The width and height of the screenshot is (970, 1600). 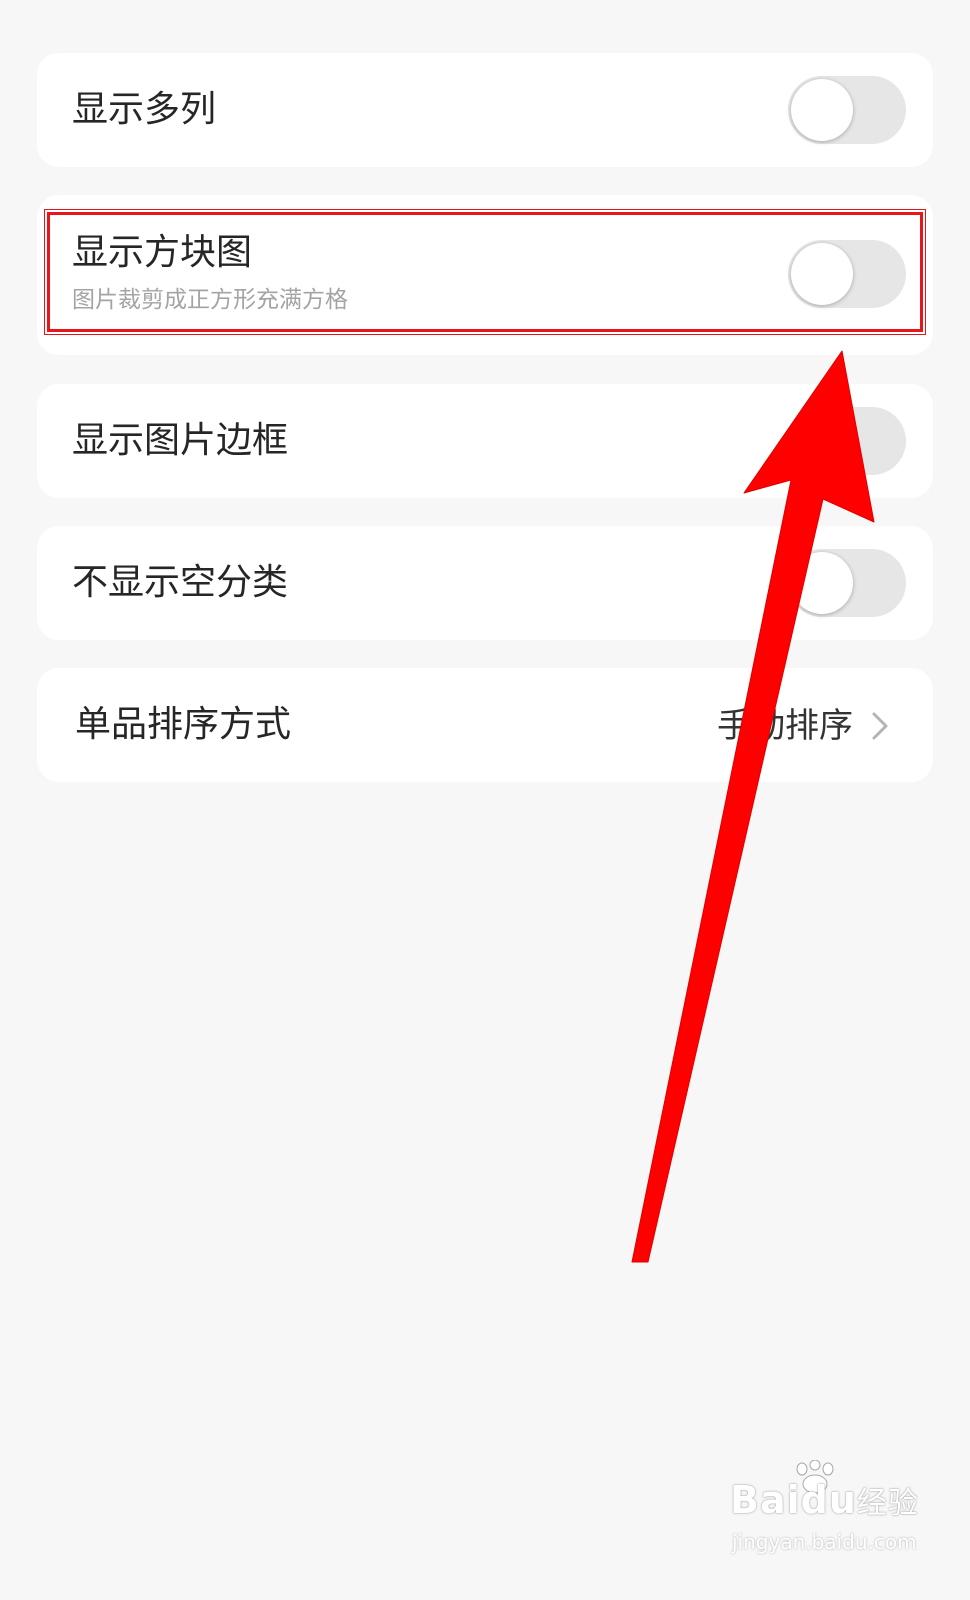 I want to click on setting-row-image-border: 显示图片边框, so click(x=485, y=441).